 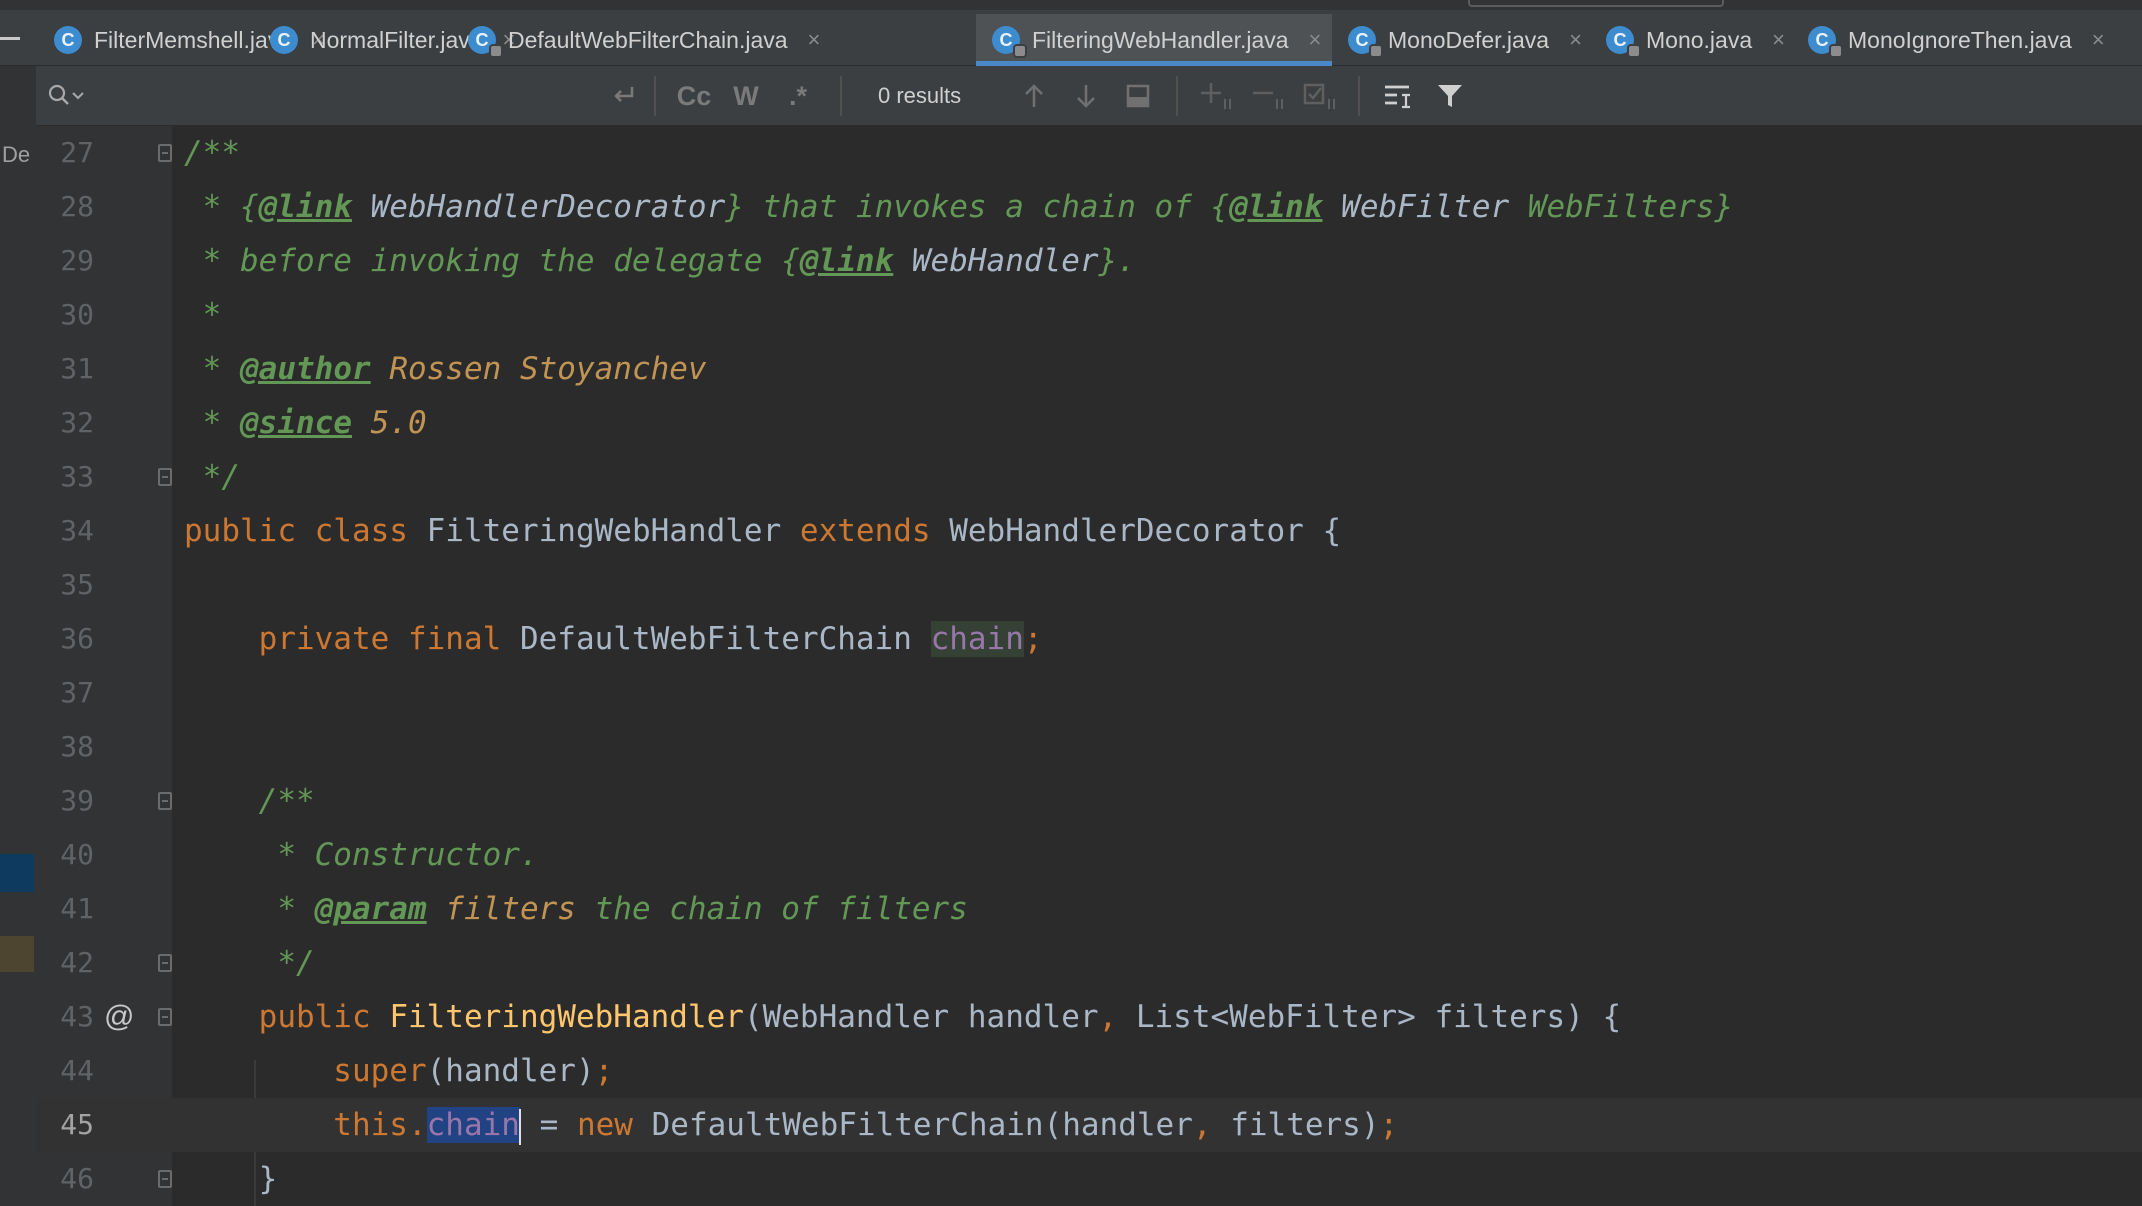 I want to click on show-in-find-window-button, so click(x=1138, y=96).